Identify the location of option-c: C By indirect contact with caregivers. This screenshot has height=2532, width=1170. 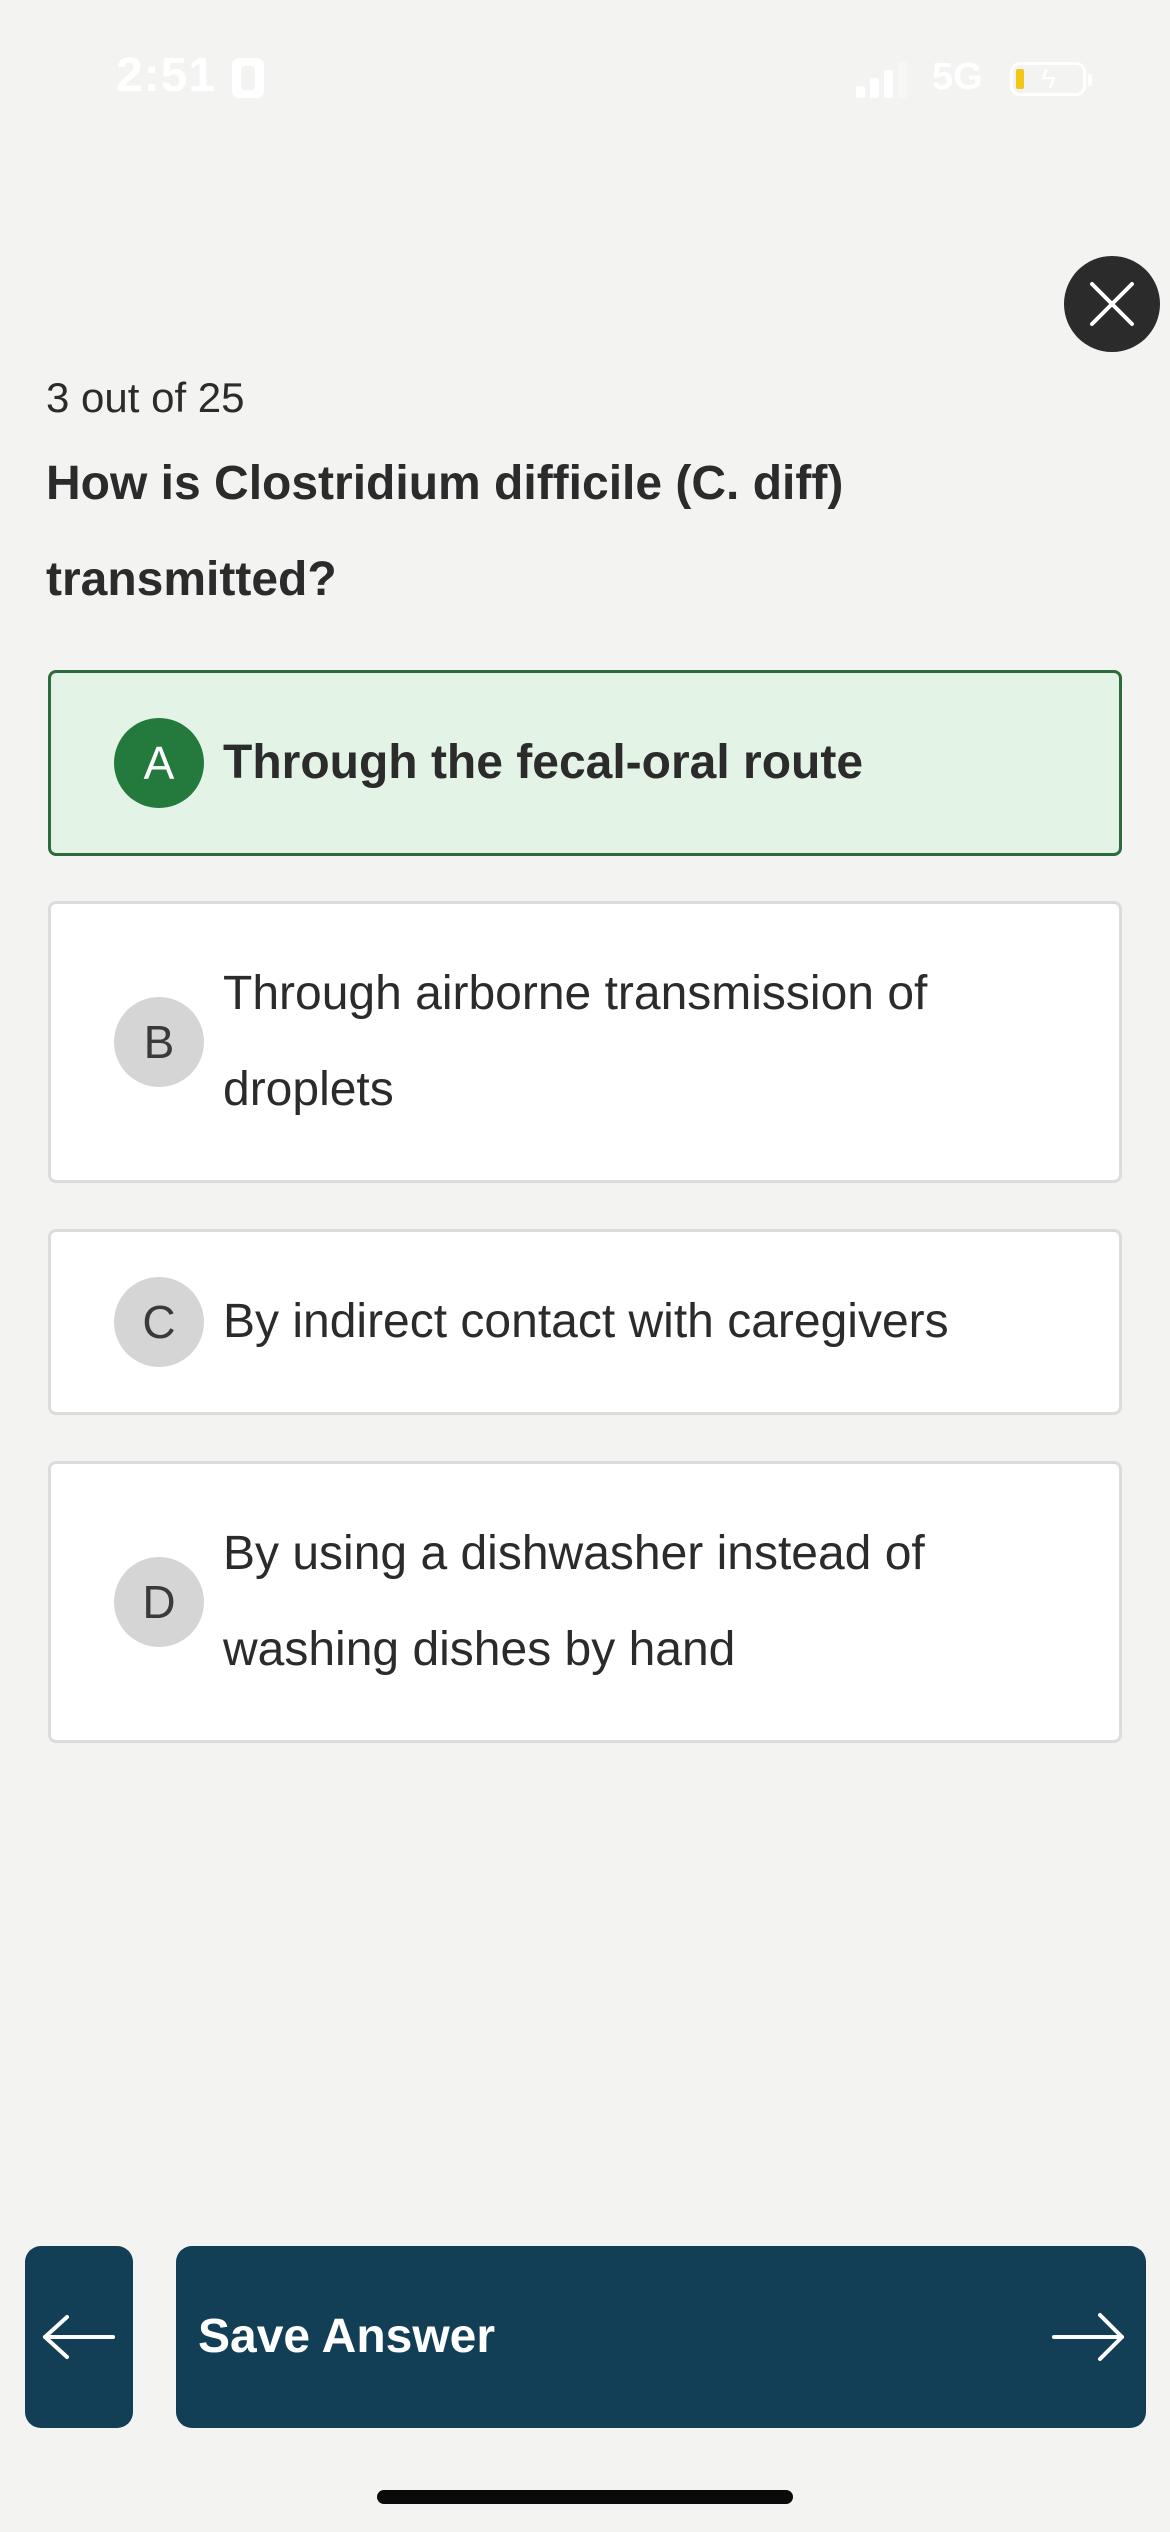
(585, 1322).